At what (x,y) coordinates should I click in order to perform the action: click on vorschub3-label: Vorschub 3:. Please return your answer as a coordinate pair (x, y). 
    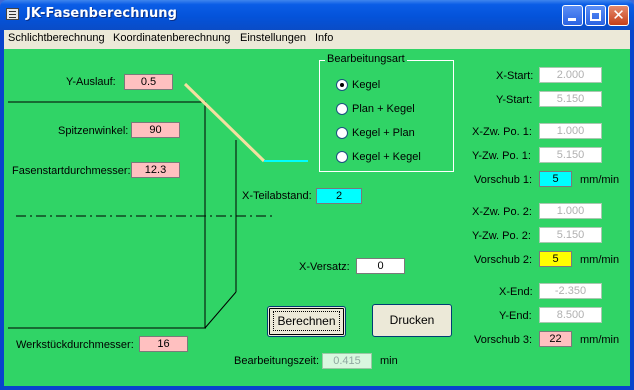
    Looking at the image, I should click on (503, 340).